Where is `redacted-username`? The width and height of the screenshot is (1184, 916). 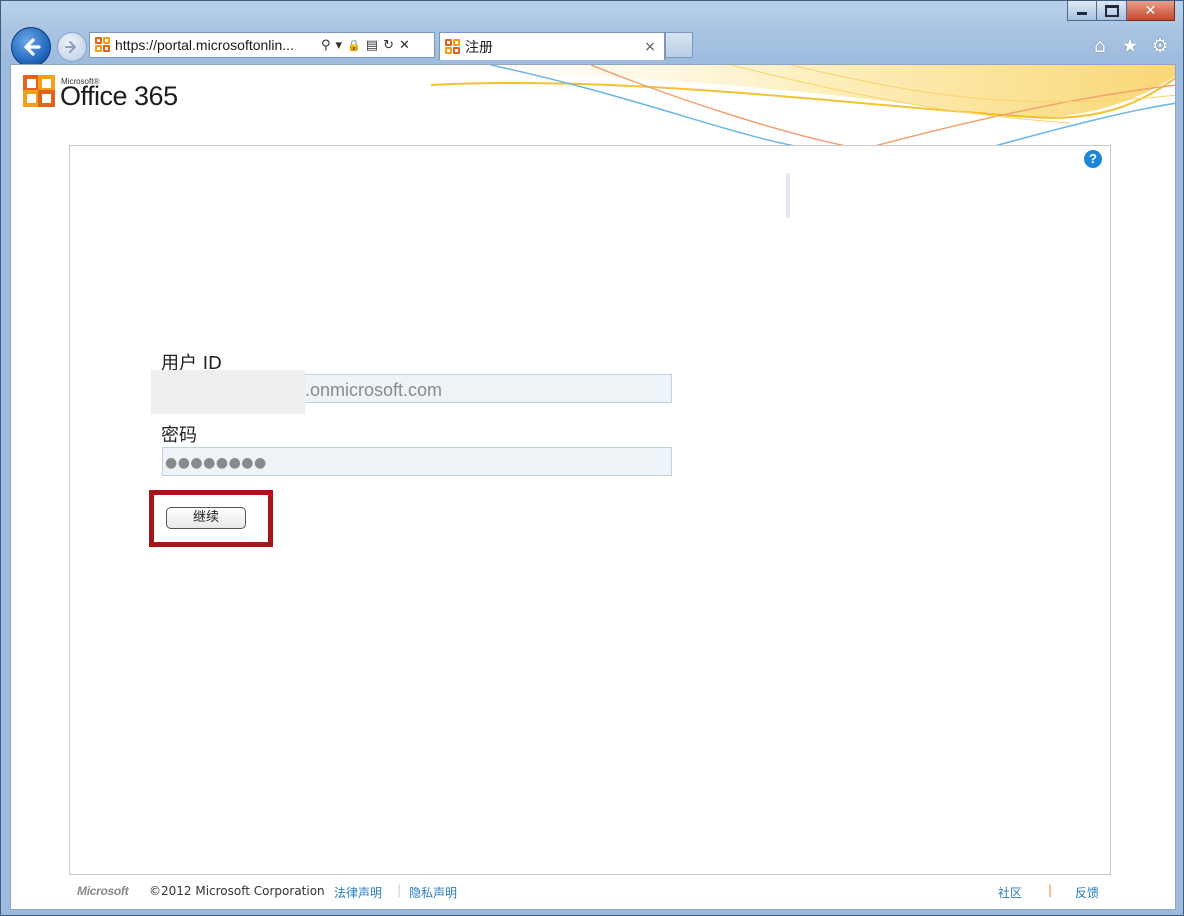 redacted-username is located at coordinates (228, 392).